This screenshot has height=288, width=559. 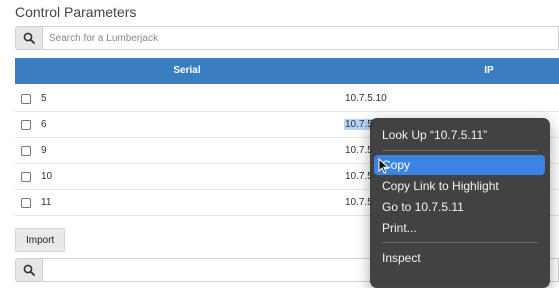 I want to click on search-input, so click(x=301, y=38).